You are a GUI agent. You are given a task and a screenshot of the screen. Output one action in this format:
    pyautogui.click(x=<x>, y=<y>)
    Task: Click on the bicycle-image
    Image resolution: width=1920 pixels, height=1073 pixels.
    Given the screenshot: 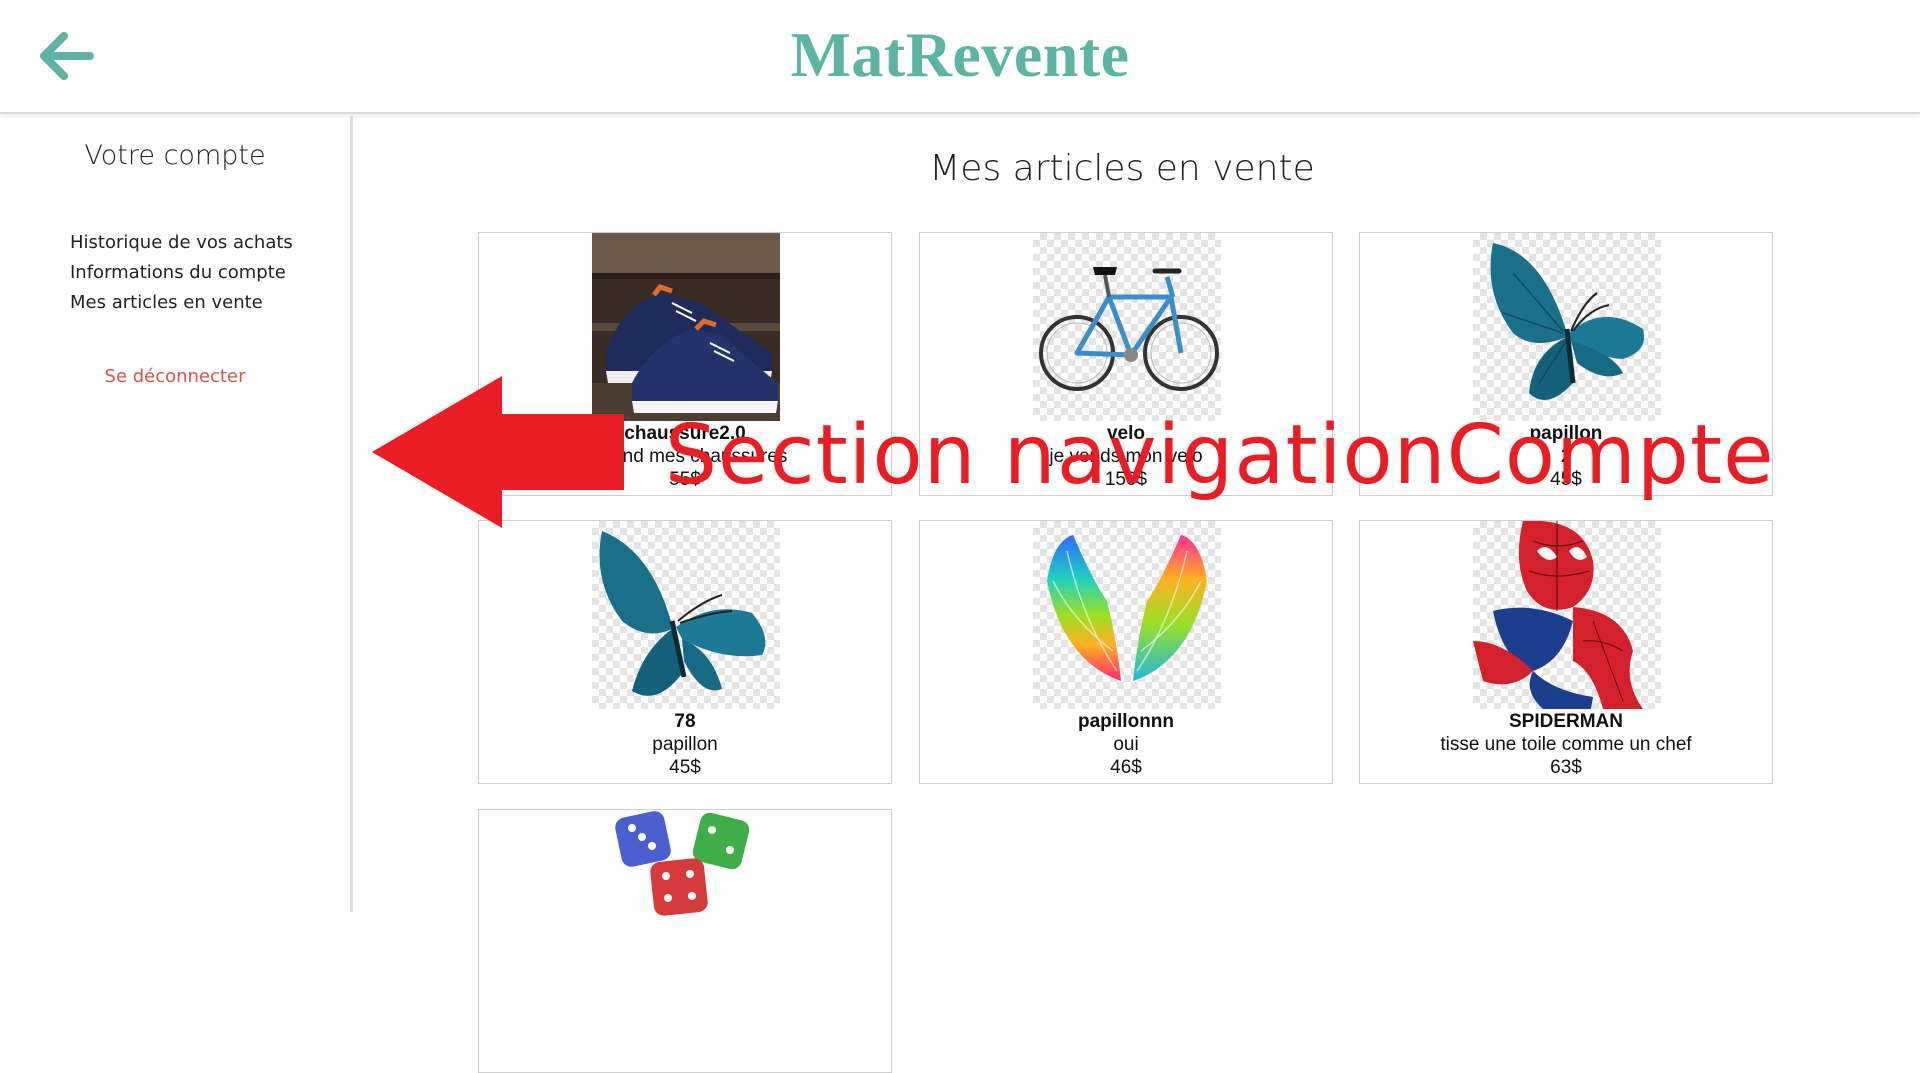 What is the action you would take?
    pyautogui.click(x=1127, y=327)
    